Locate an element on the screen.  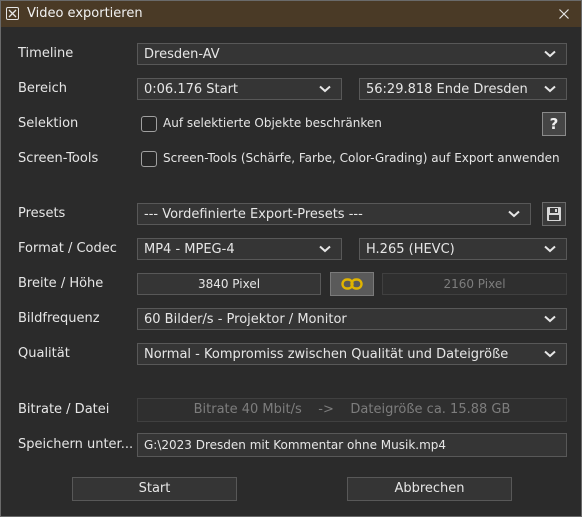
close-icon is located at coordinates (564, 14).